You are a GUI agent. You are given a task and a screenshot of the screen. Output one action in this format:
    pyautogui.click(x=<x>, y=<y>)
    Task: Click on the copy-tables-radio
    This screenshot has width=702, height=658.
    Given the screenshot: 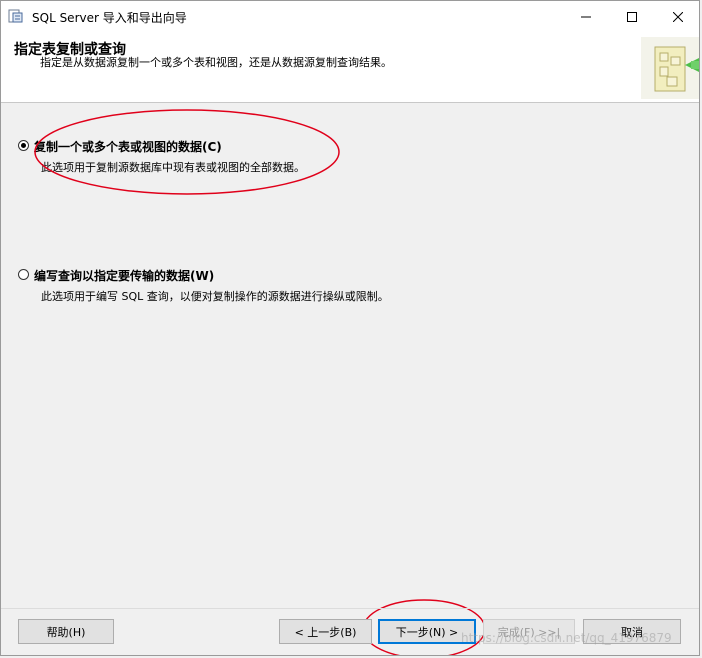 What is the action you would take?
    pyautogui.click(x=23, y=145)
    